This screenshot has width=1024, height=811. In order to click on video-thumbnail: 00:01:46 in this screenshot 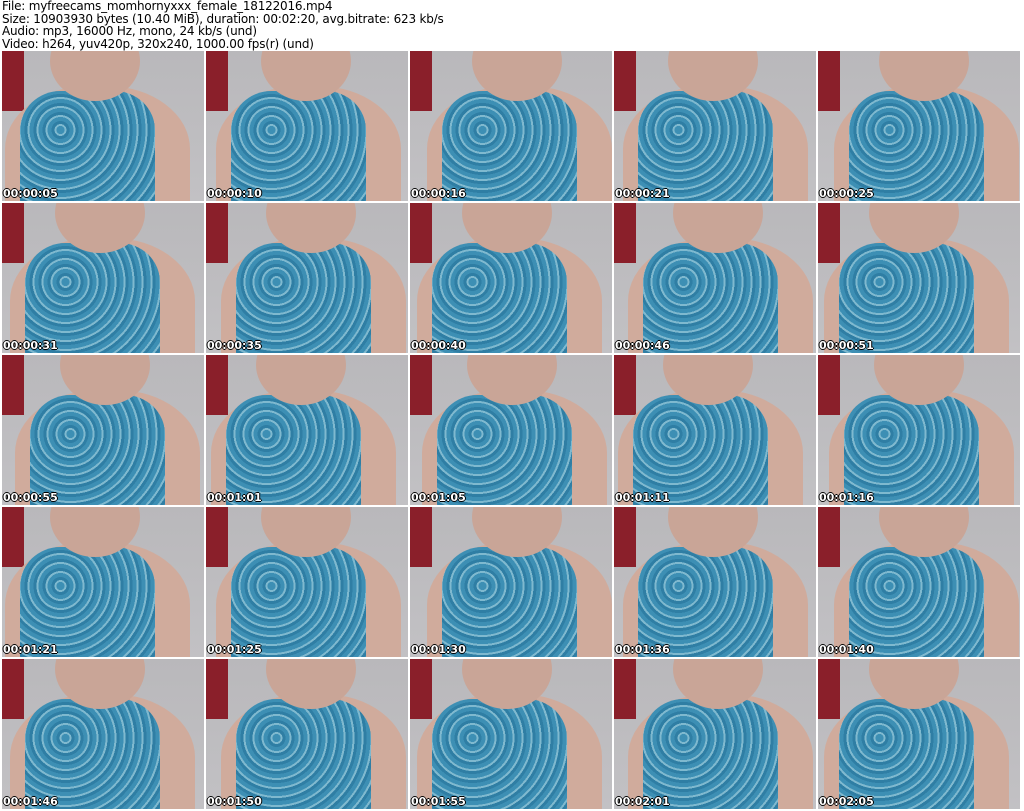, I will do `click(103, 734)`.